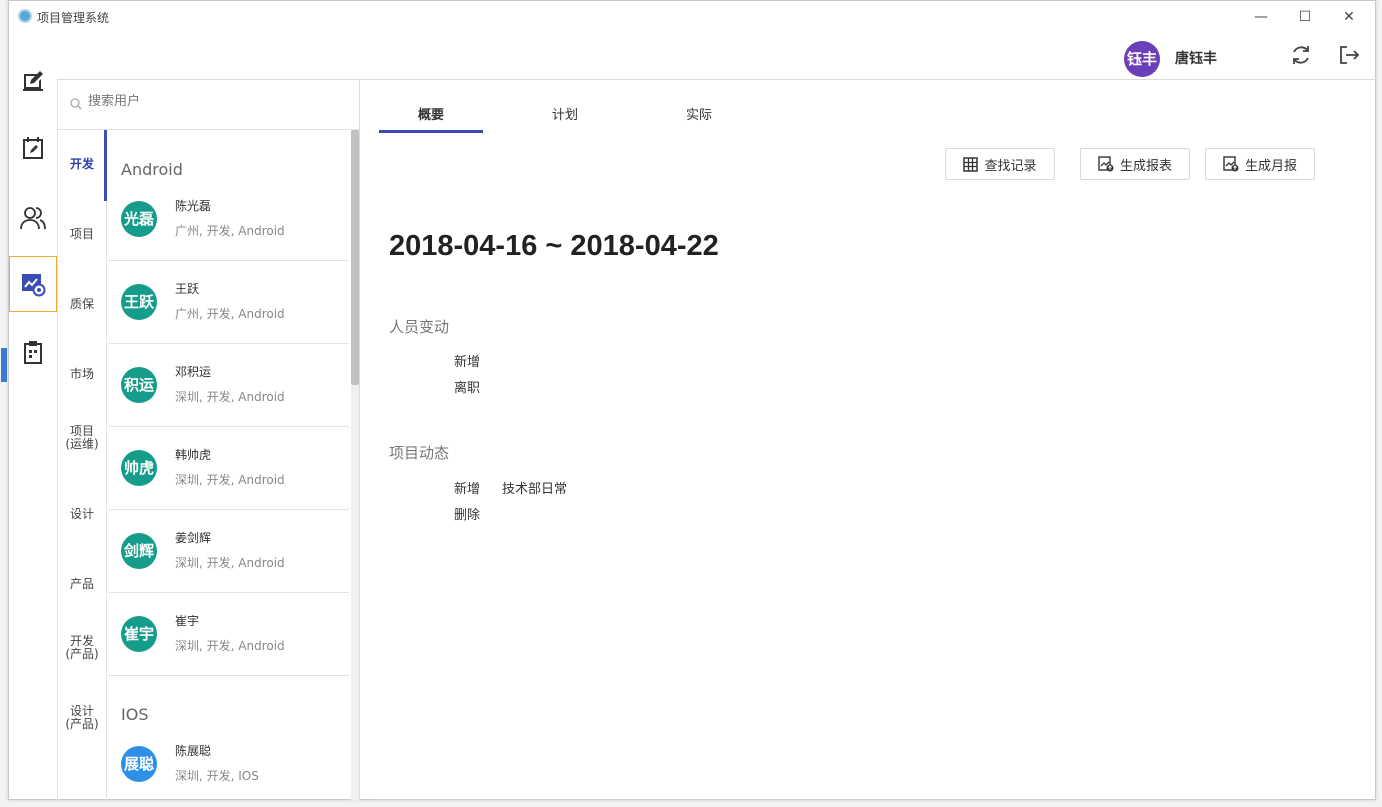 This screenshot has height=807, width=1382. I want to click on nav-reports, so click(33, 284).